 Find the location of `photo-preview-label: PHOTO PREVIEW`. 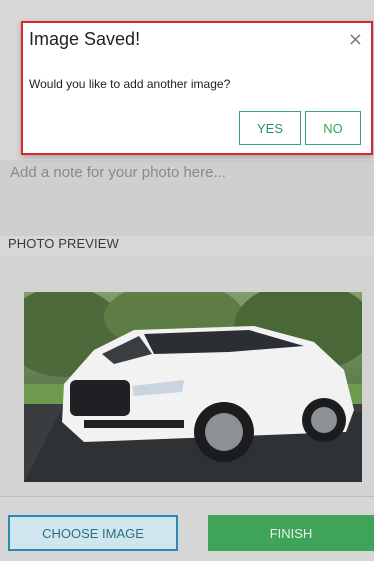

photo-preview-label: PHOTO PREVIEW is located at coordinates (63, 243).